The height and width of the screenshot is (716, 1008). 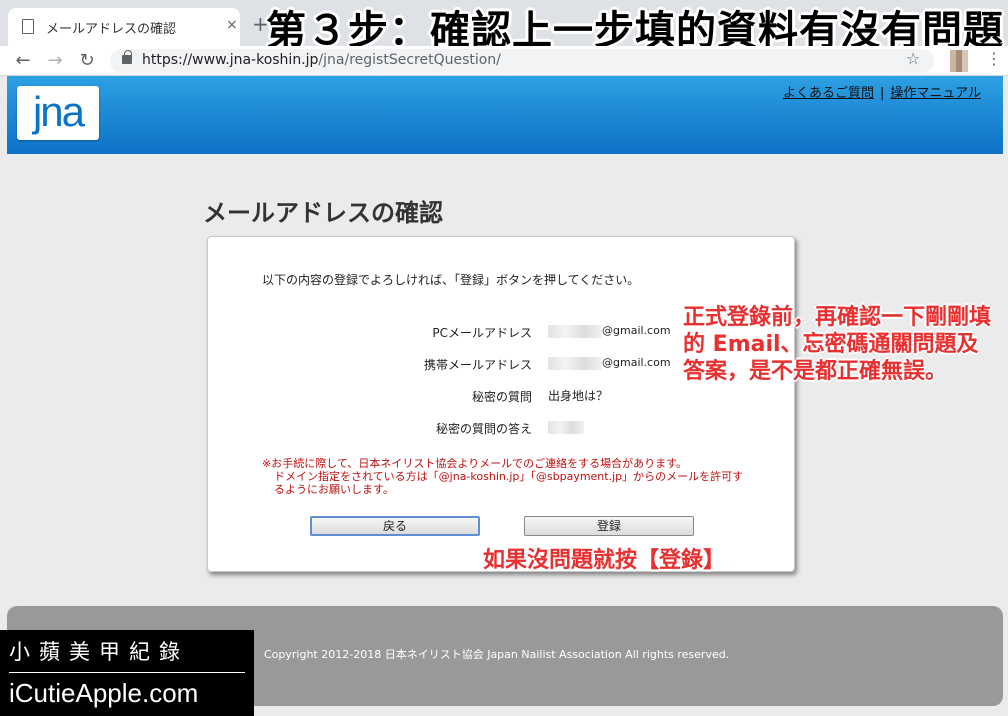 What do you see at coordinates (994, 58) in the screenshot?
I see `kebab-menu-icon: ⋮` at bounding box center [994, 58].